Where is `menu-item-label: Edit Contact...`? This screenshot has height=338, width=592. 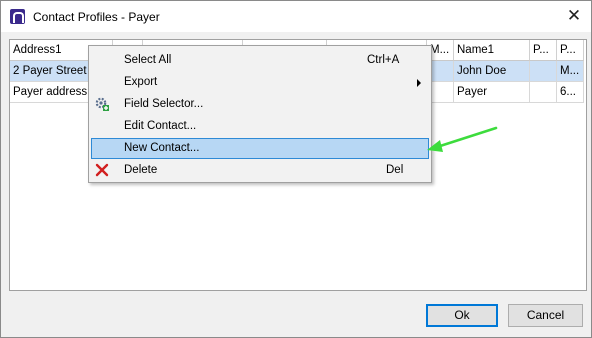
menu-item-label: Edit Contact... is located at coordinates (160, 126).